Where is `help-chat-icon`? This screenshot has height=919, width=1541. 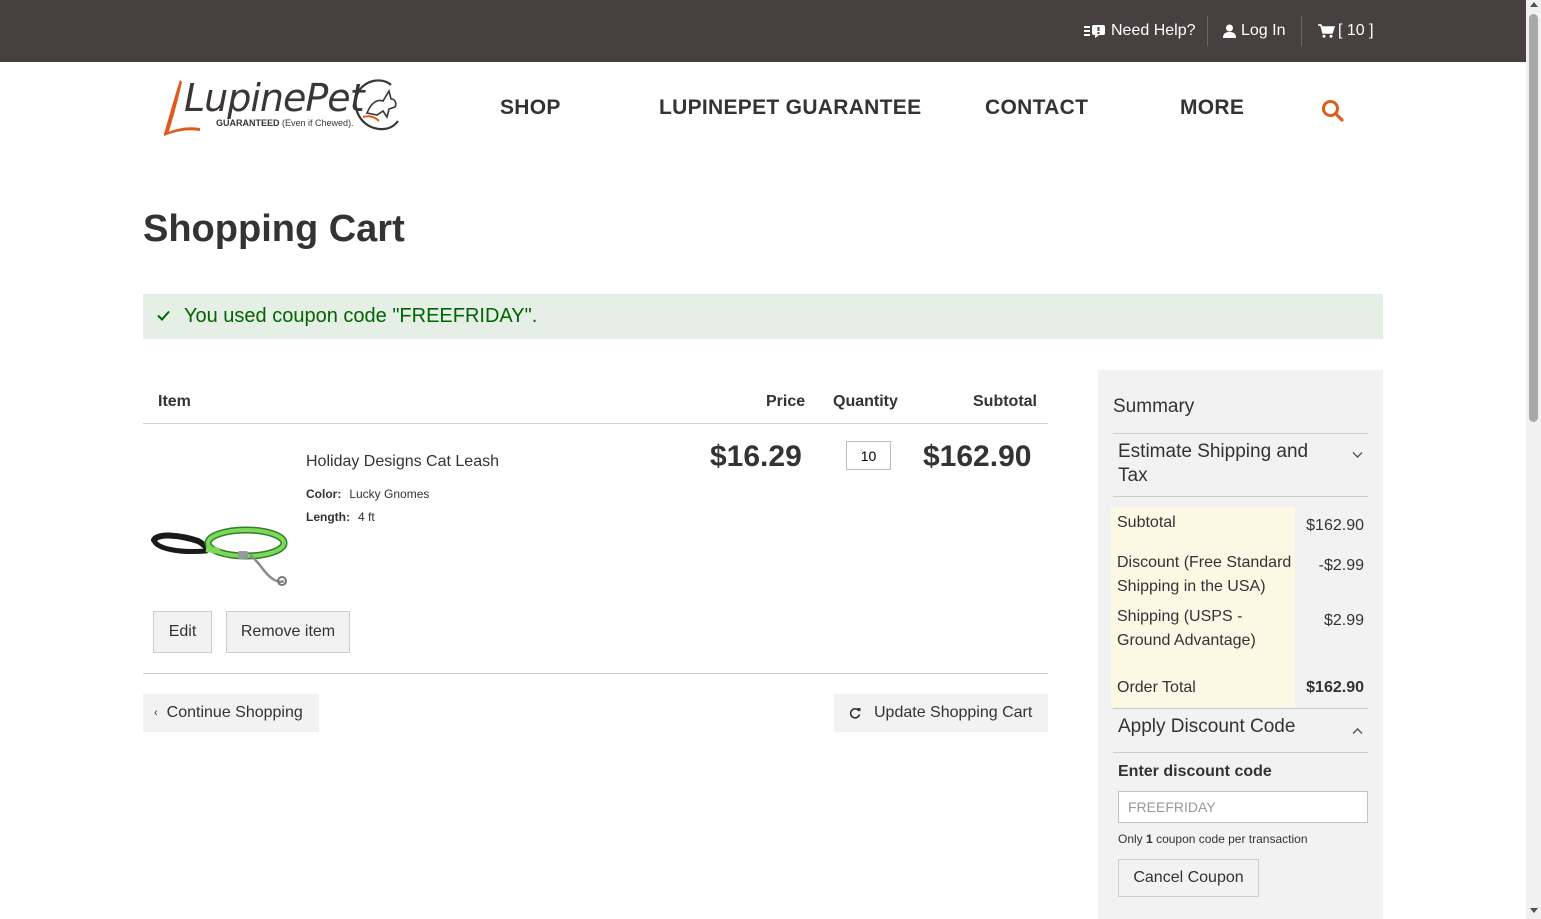 help-chat-icon is located at coordinates (1095, 31).